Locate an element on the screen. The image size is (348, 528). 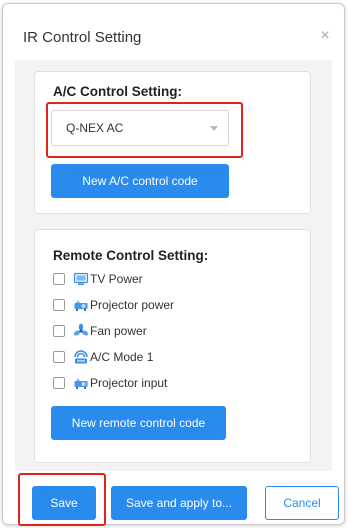
projector-power-checkbox is located at coordinates (59, 305).